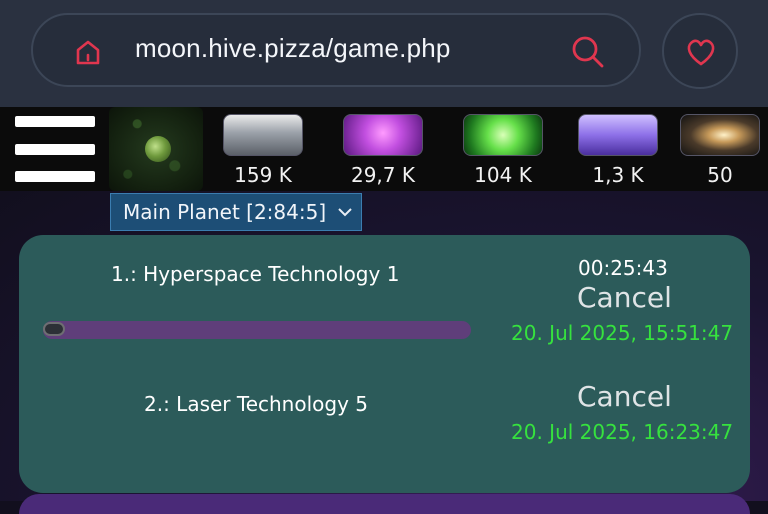 This screenshot has height=514, width=768. I want to click on queue-item-timer: 00:25:43, so click(623, 268).